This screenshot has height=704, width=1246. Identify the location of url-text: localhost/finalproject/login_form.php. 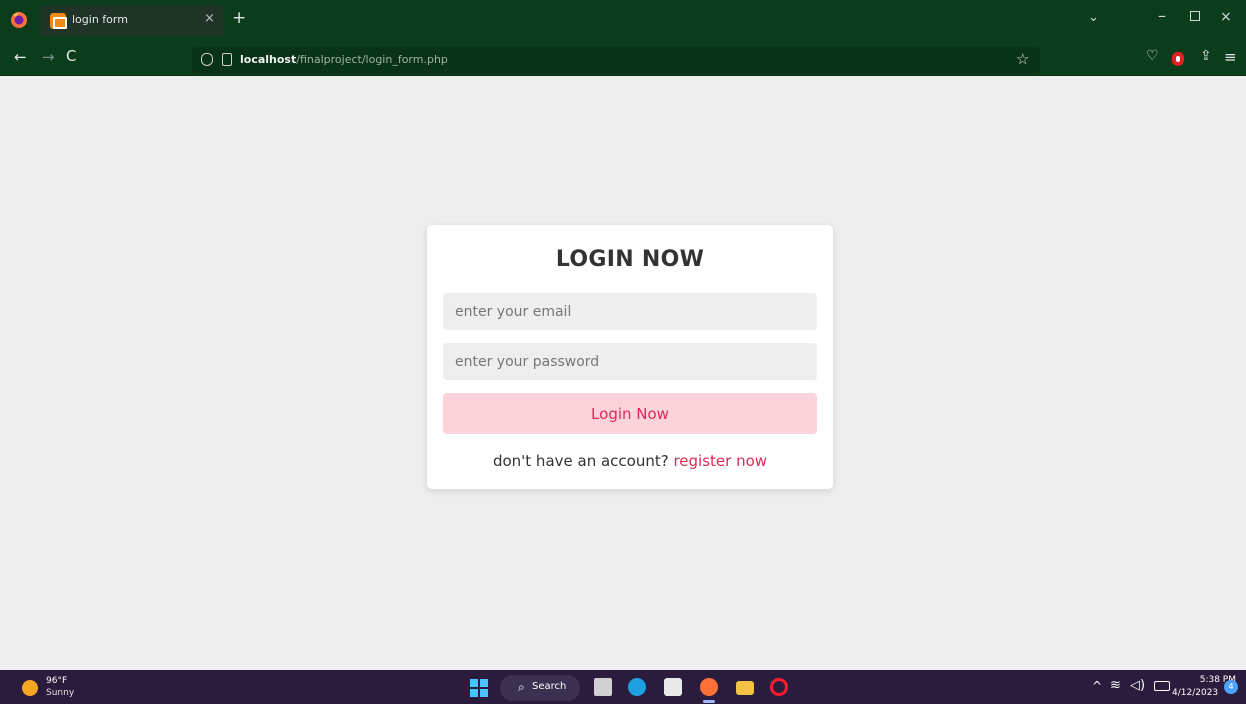
(344, 59).